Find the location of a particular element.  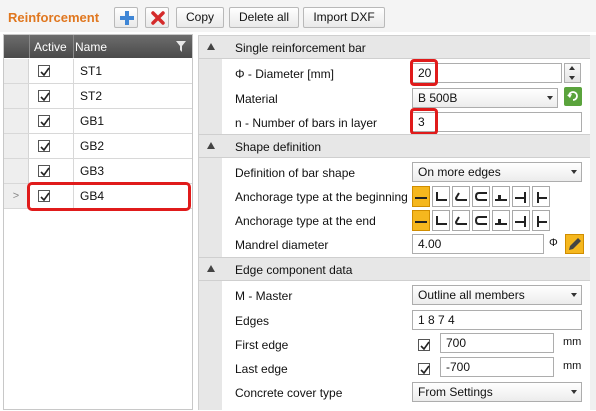

row-name: ST1 is located at coordinates (91, 71).